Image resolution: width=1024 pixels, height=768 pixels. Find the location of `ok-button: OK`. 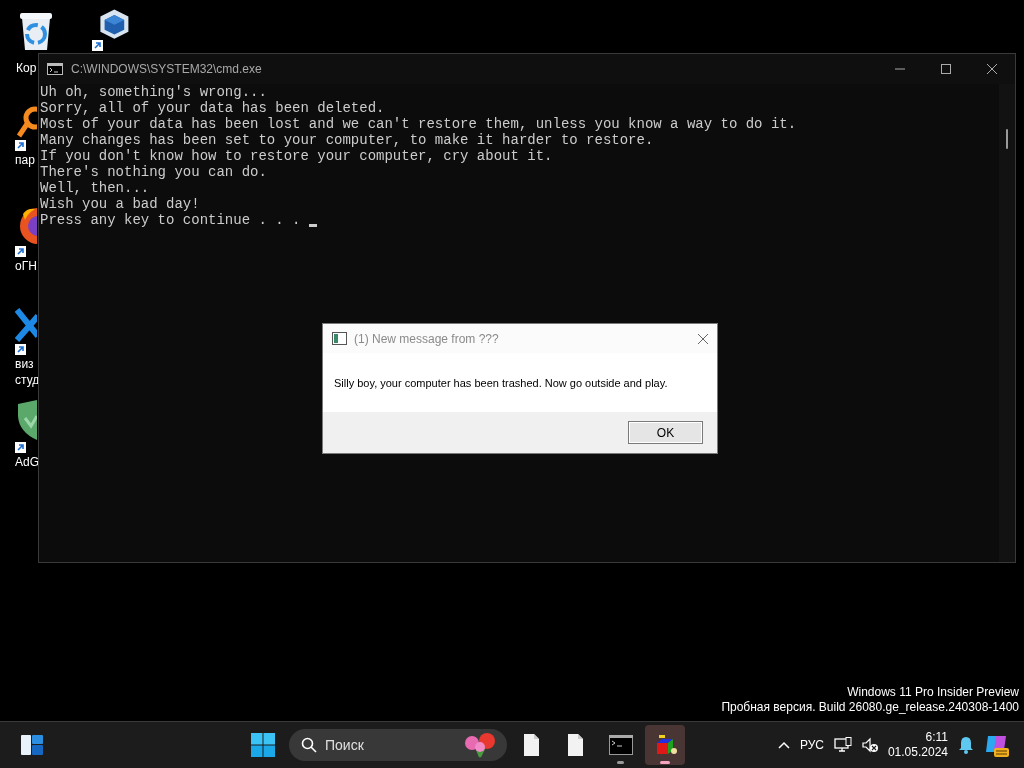

ok-button: OK is located at coordinates (665, 432).